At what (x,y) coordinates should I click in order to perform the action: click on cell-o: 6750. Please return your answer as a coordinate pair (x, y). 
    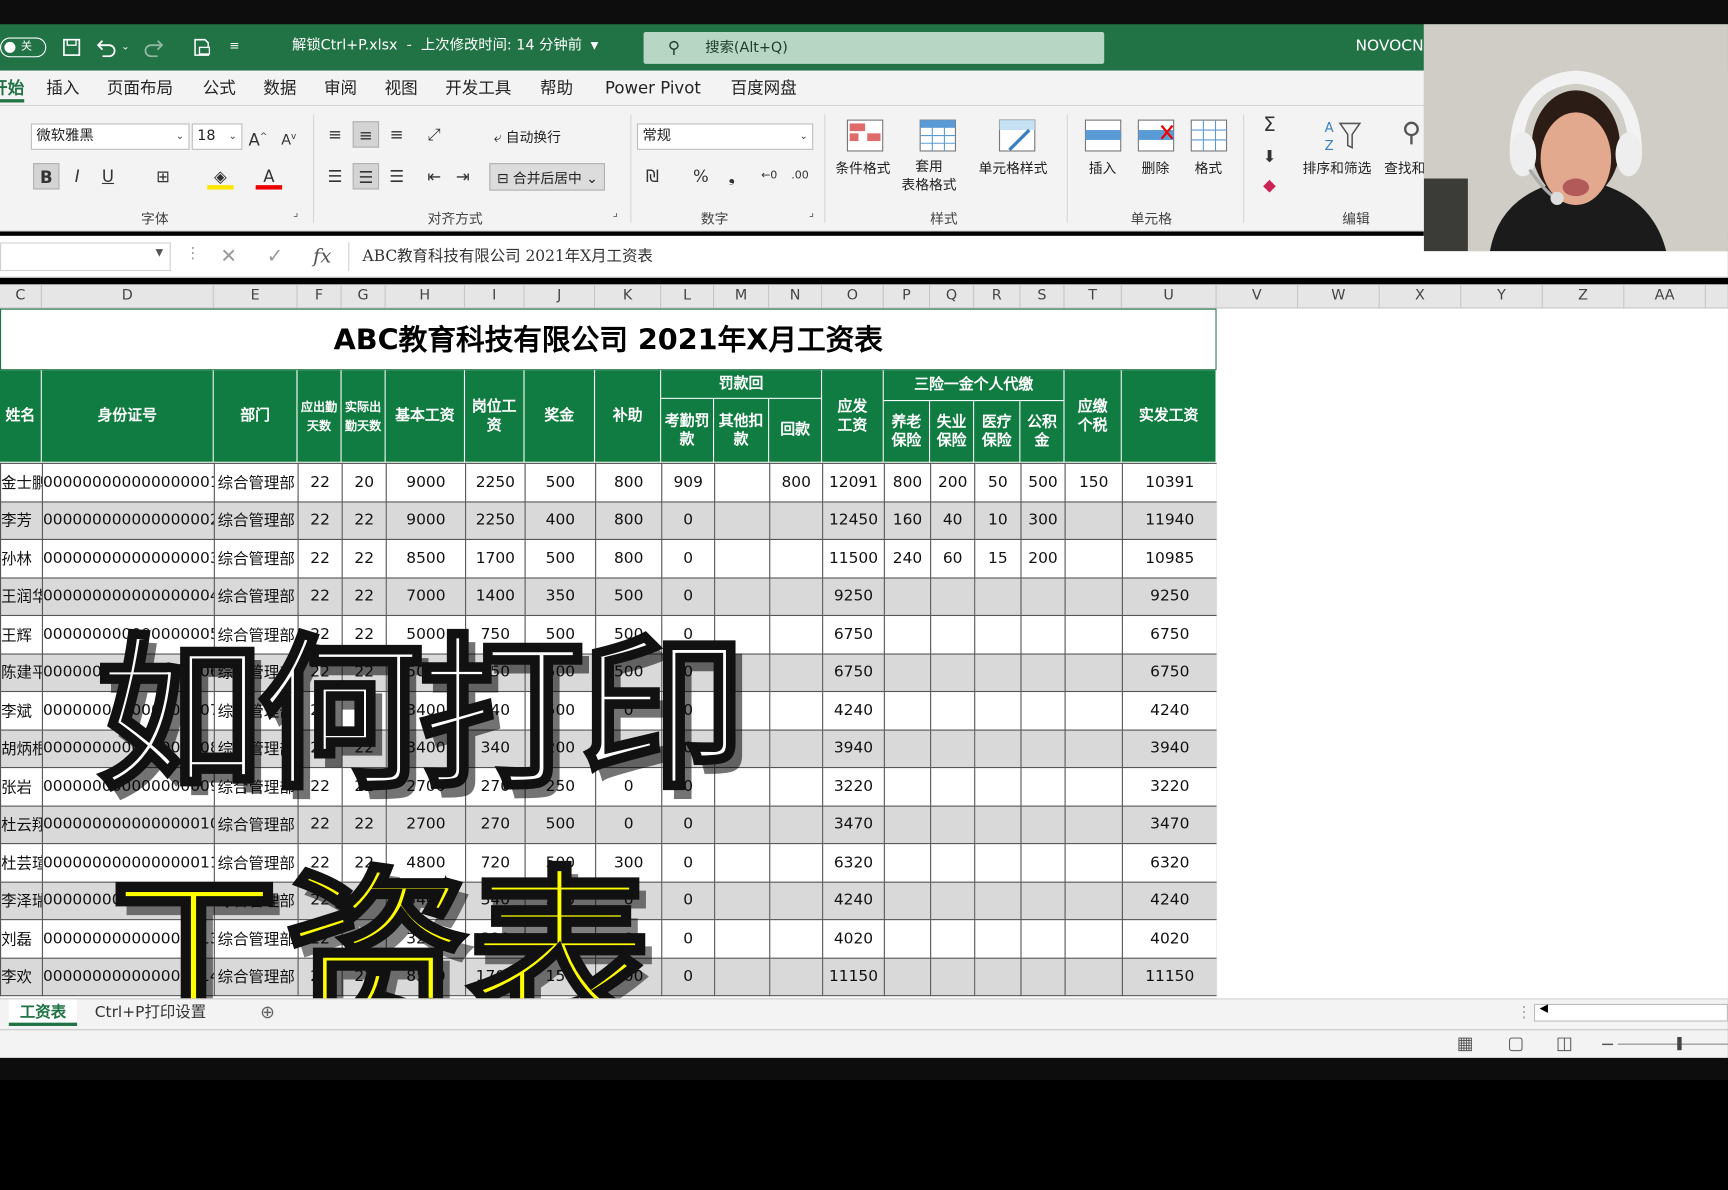
    Looking at the image, I should click on (853, 672).